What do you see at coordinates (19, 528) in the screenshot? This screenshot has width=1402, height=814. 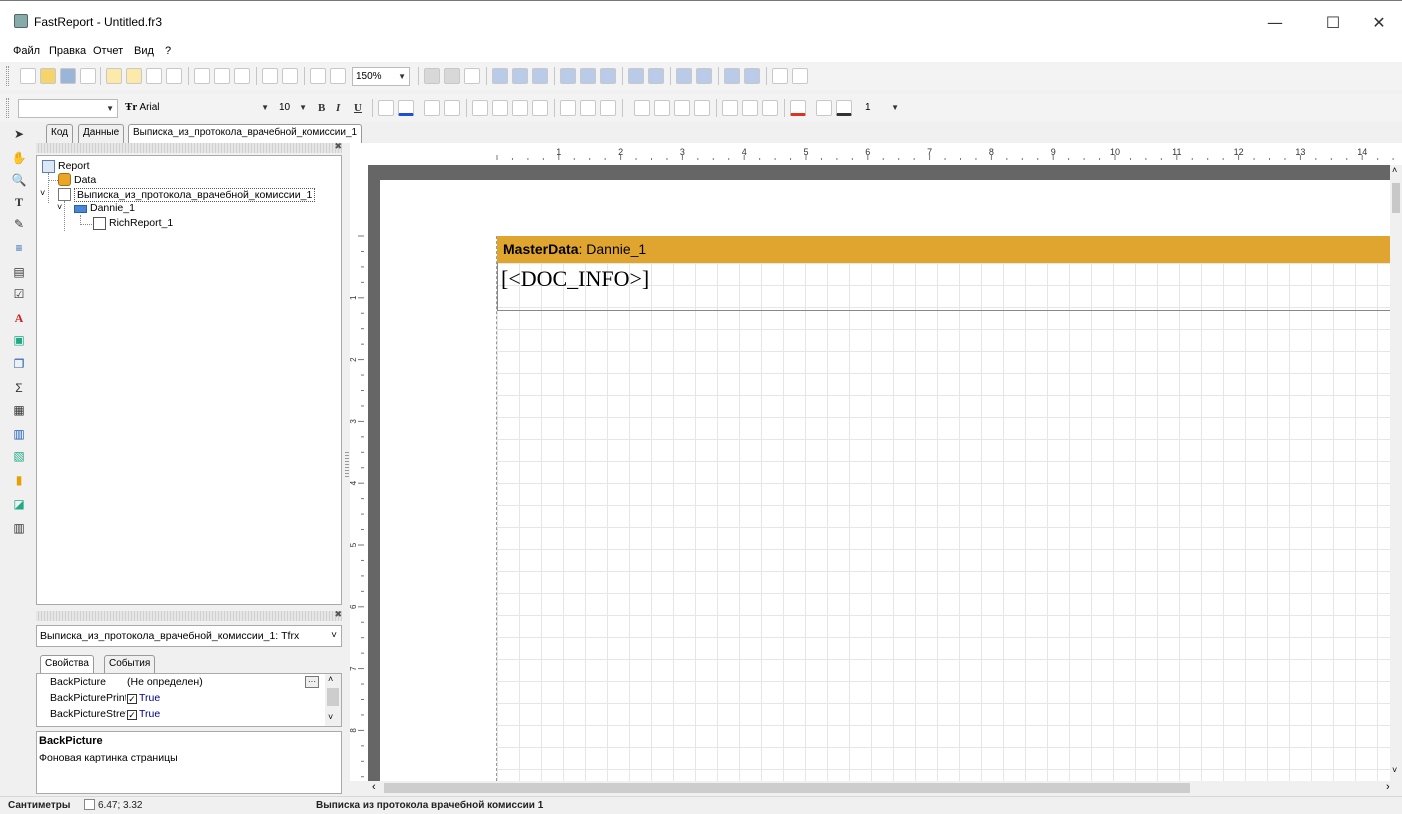 I see `barcode-object-icon: ▥` at bounding box center [19, 528].